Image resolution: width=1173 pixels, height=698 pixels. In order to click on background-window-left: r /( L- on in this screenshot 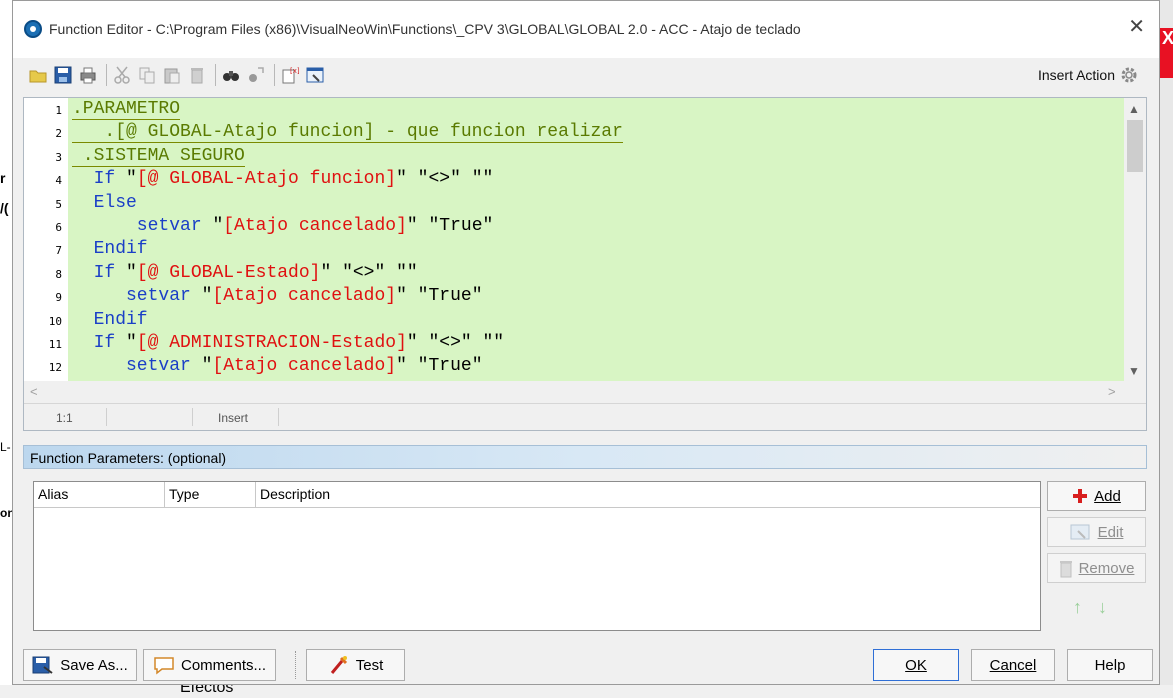, I will do `click(7, 349)`.